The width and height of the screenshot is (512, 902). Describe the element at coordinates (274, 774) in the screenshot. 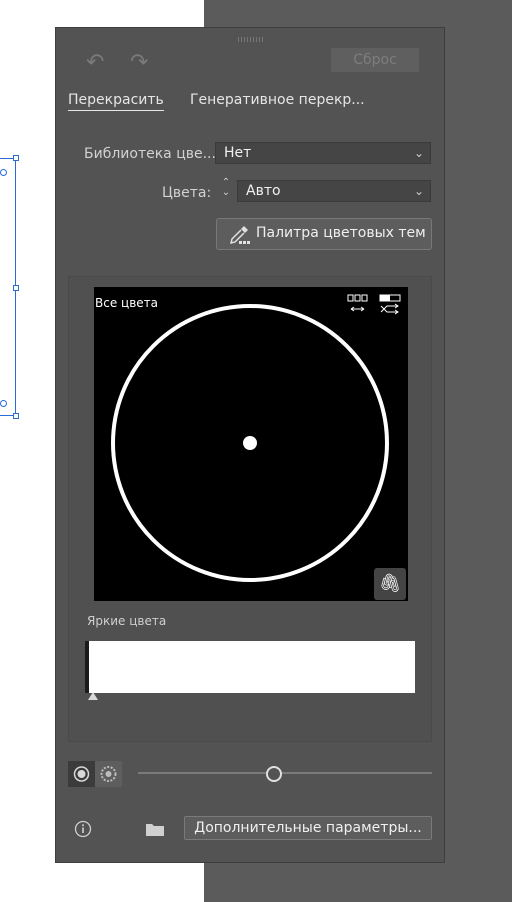

I see `brightness-slider-knob` at that location.